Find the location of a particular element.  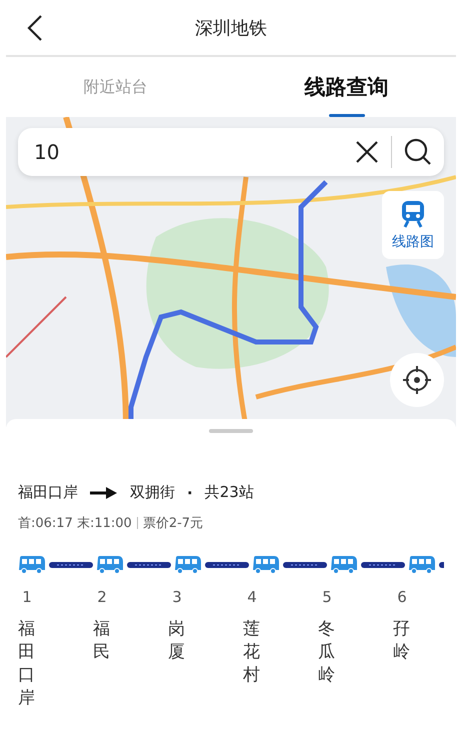

search-bar: 10 is located at coordinates (231, 152).